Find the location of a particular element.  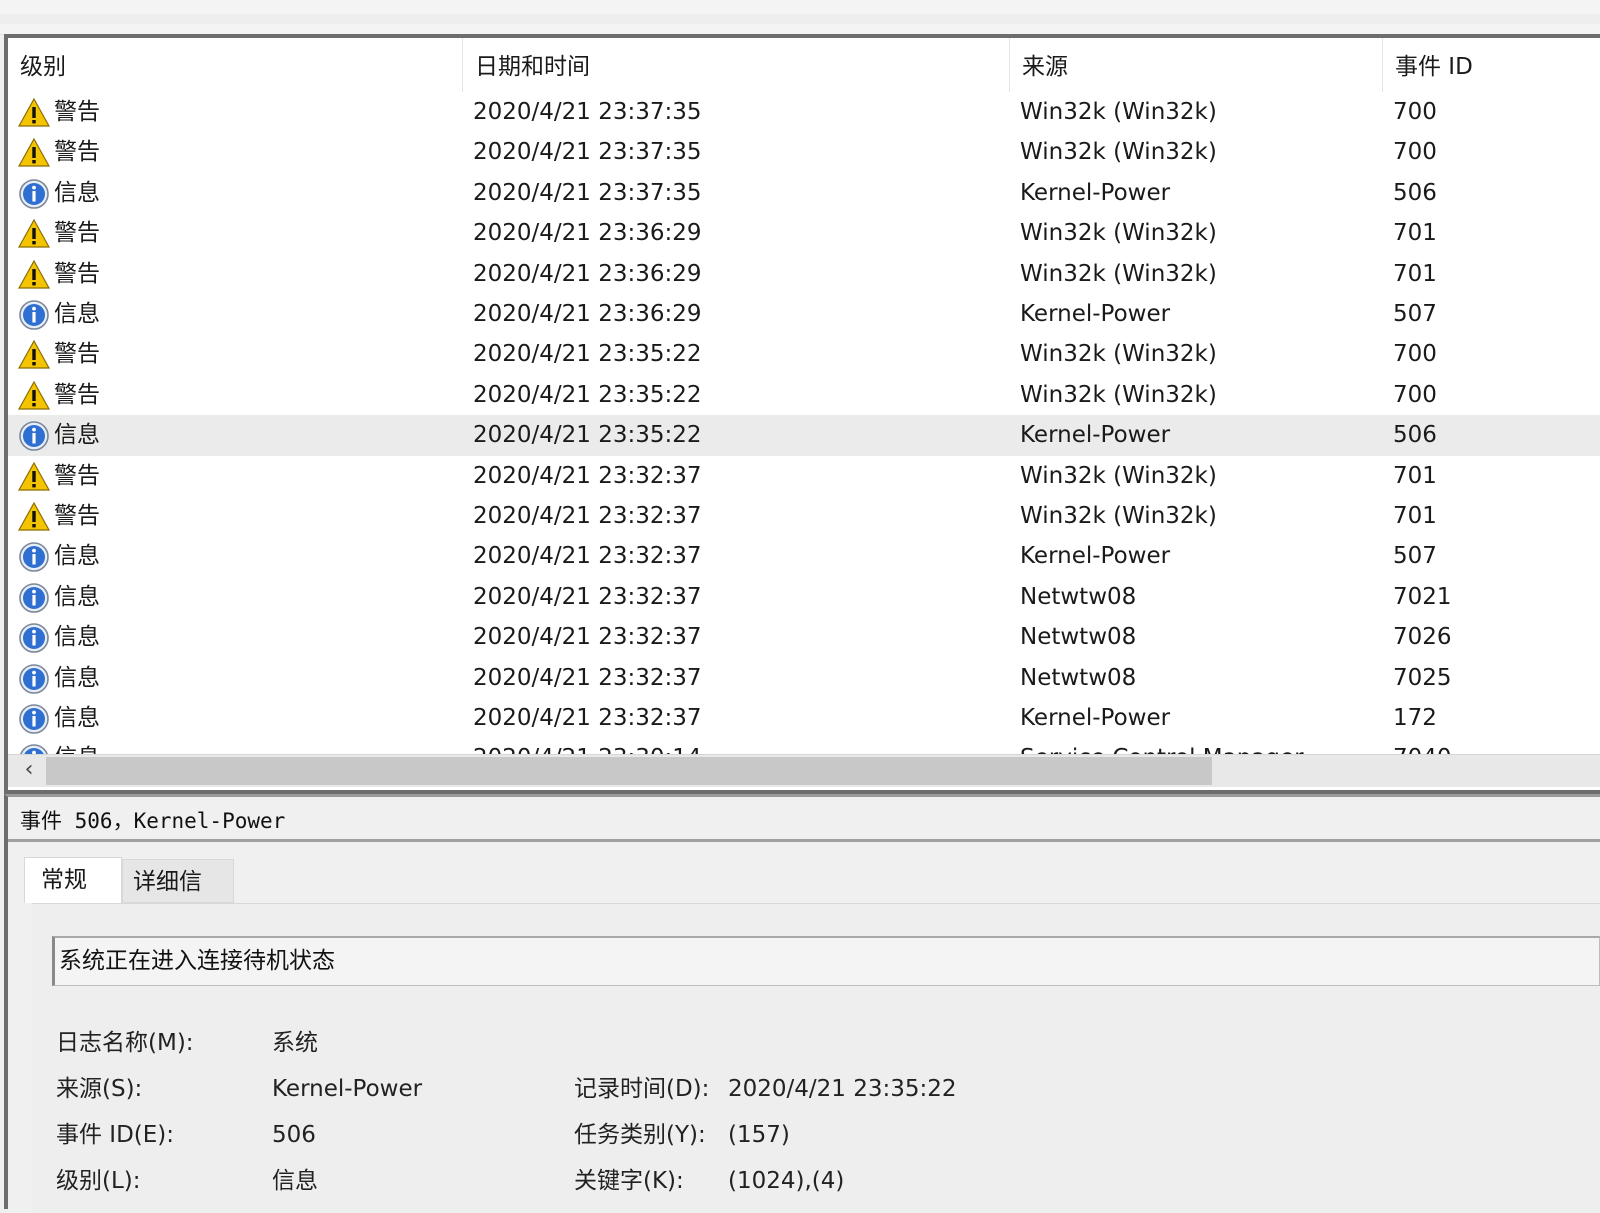

event-description: 系统正在进入连接待机状态 is located at coordinates (826, 961).